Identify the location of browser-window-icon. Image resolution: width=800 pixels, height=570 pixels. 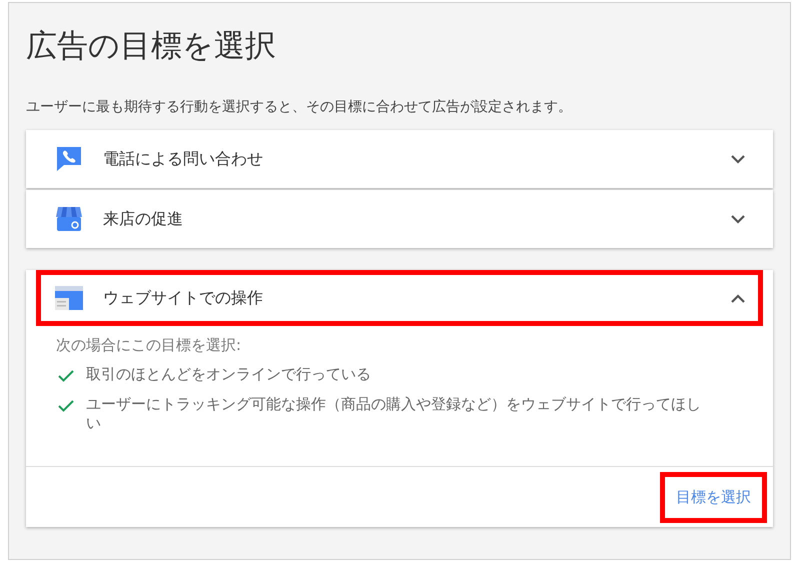
(69, 298).